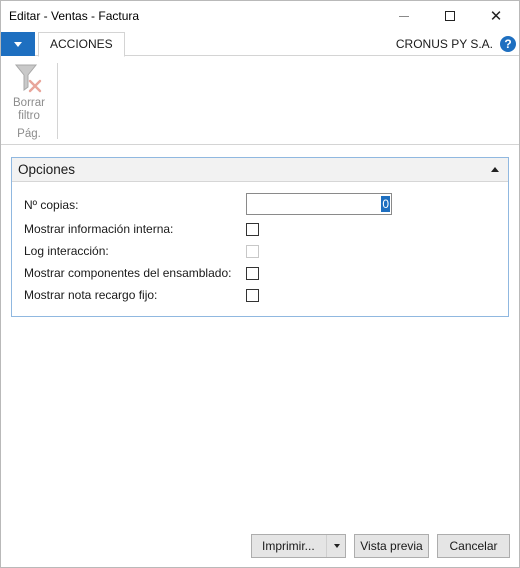 This screenshot has width=520, height=568. What do you see at coordinates (29, 103) in the screenshot?
I see `clear-filter-label-line1: Borrar` at bounding box center [29, 103].